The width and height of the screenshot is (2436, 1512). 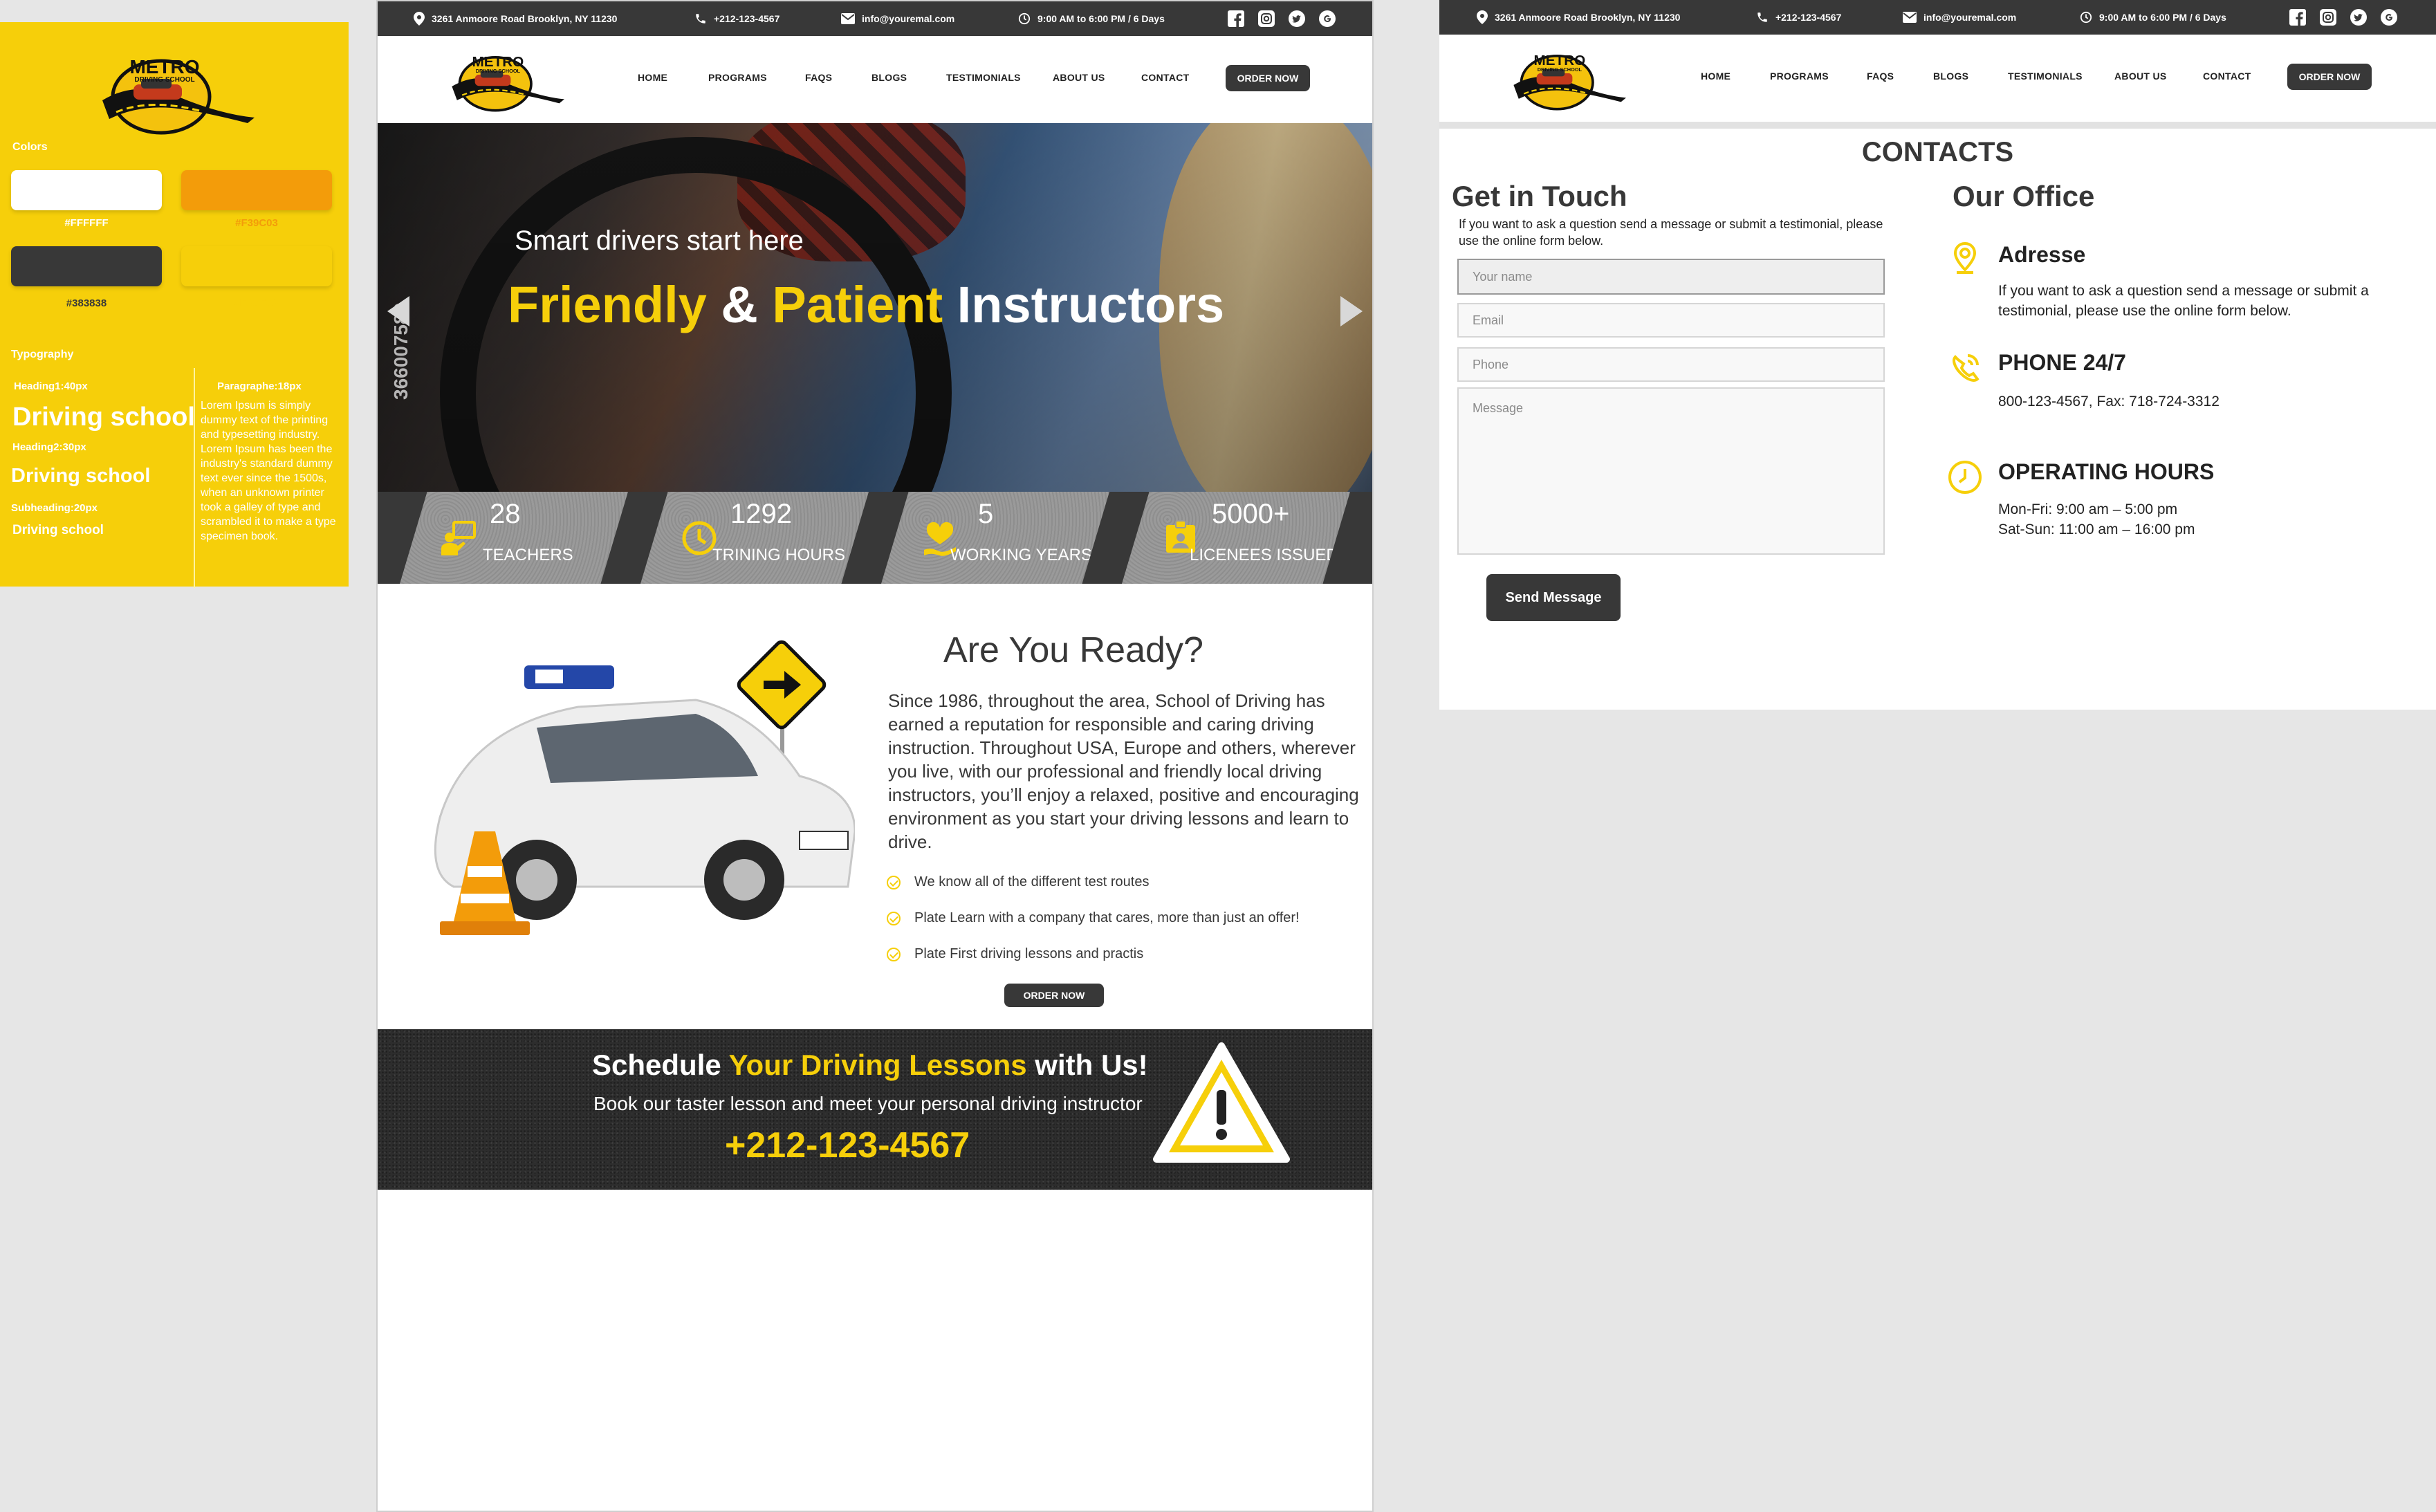 What do you see at coordinates (857, 304) in the screenshot?
I see `hero-title-word2: Patient` at bounding box center [857, 304].